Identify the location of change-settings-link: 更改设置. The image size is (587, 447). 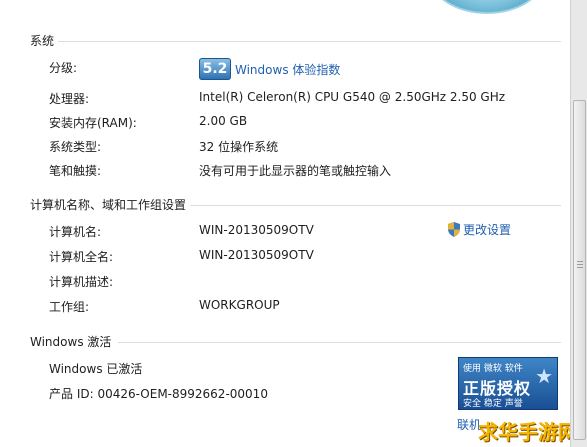
(479, 229).